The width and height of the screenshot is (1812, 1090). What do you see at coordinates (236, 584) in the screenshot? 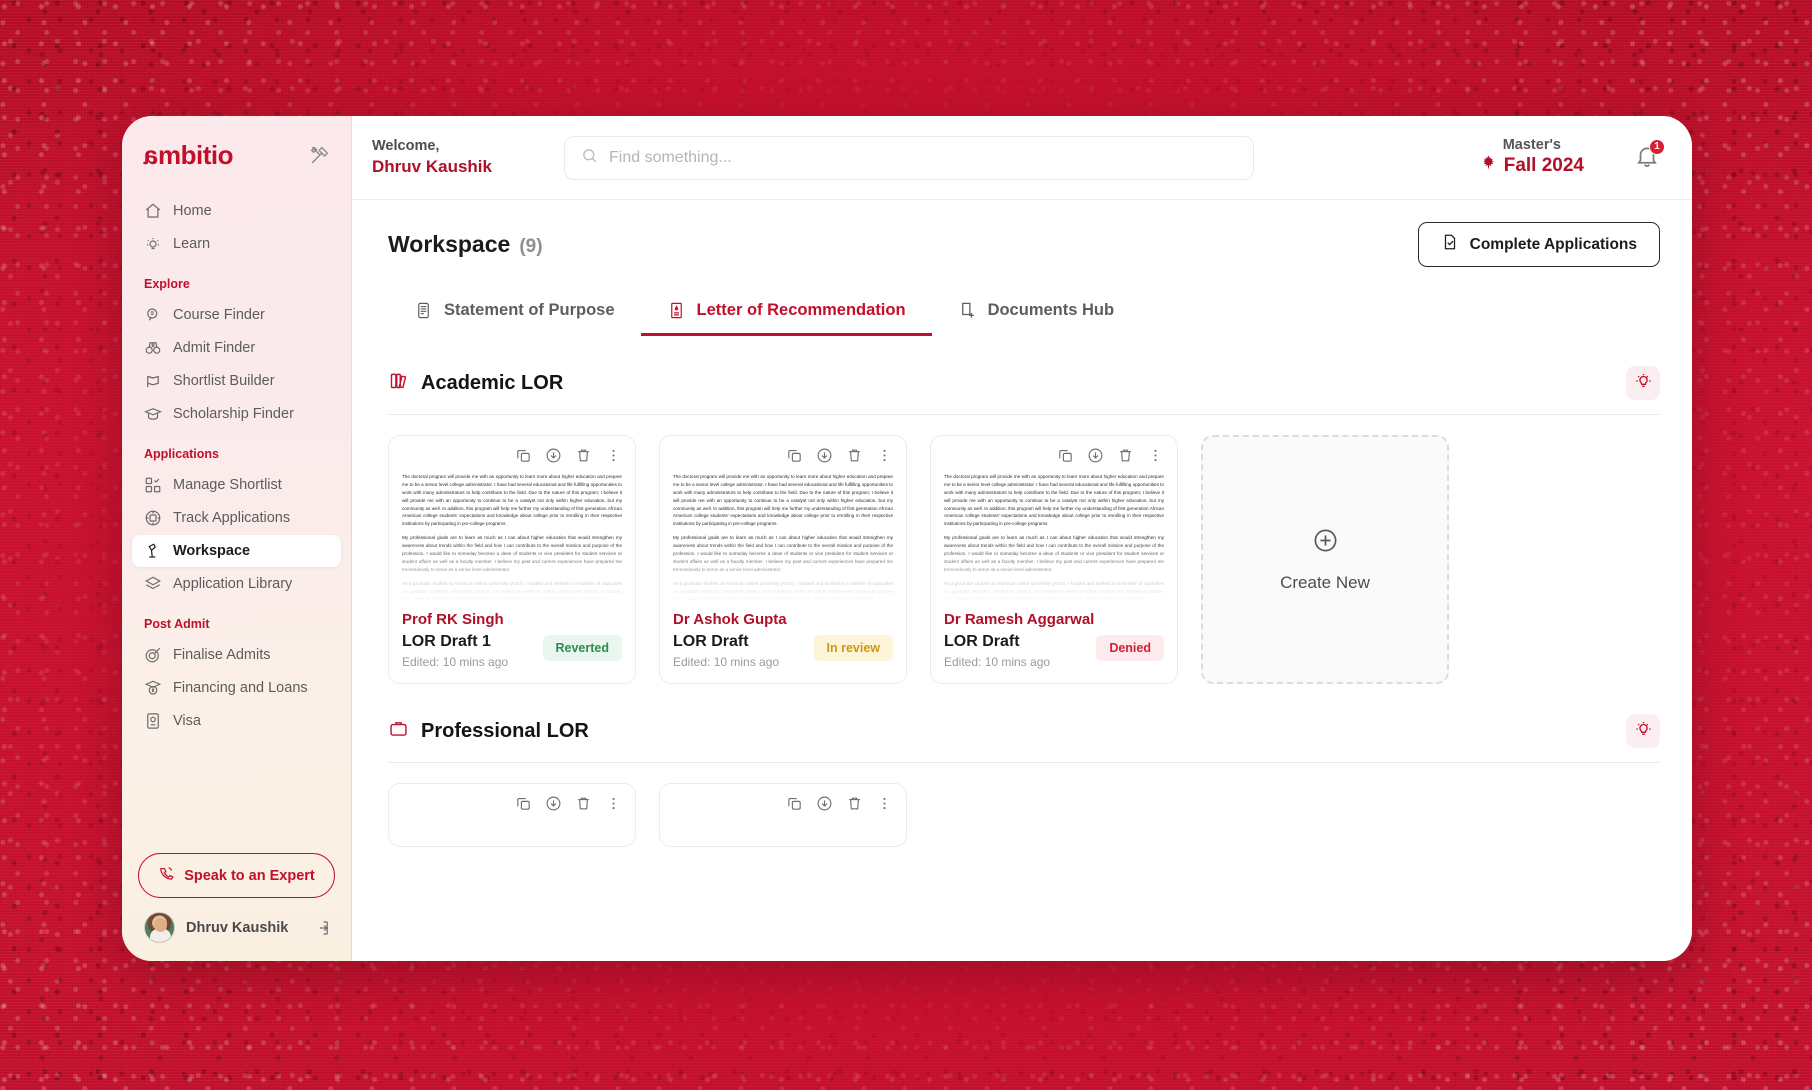
I see `sidebar-item-application-library: Application Library` at bounding box center [236, 584].